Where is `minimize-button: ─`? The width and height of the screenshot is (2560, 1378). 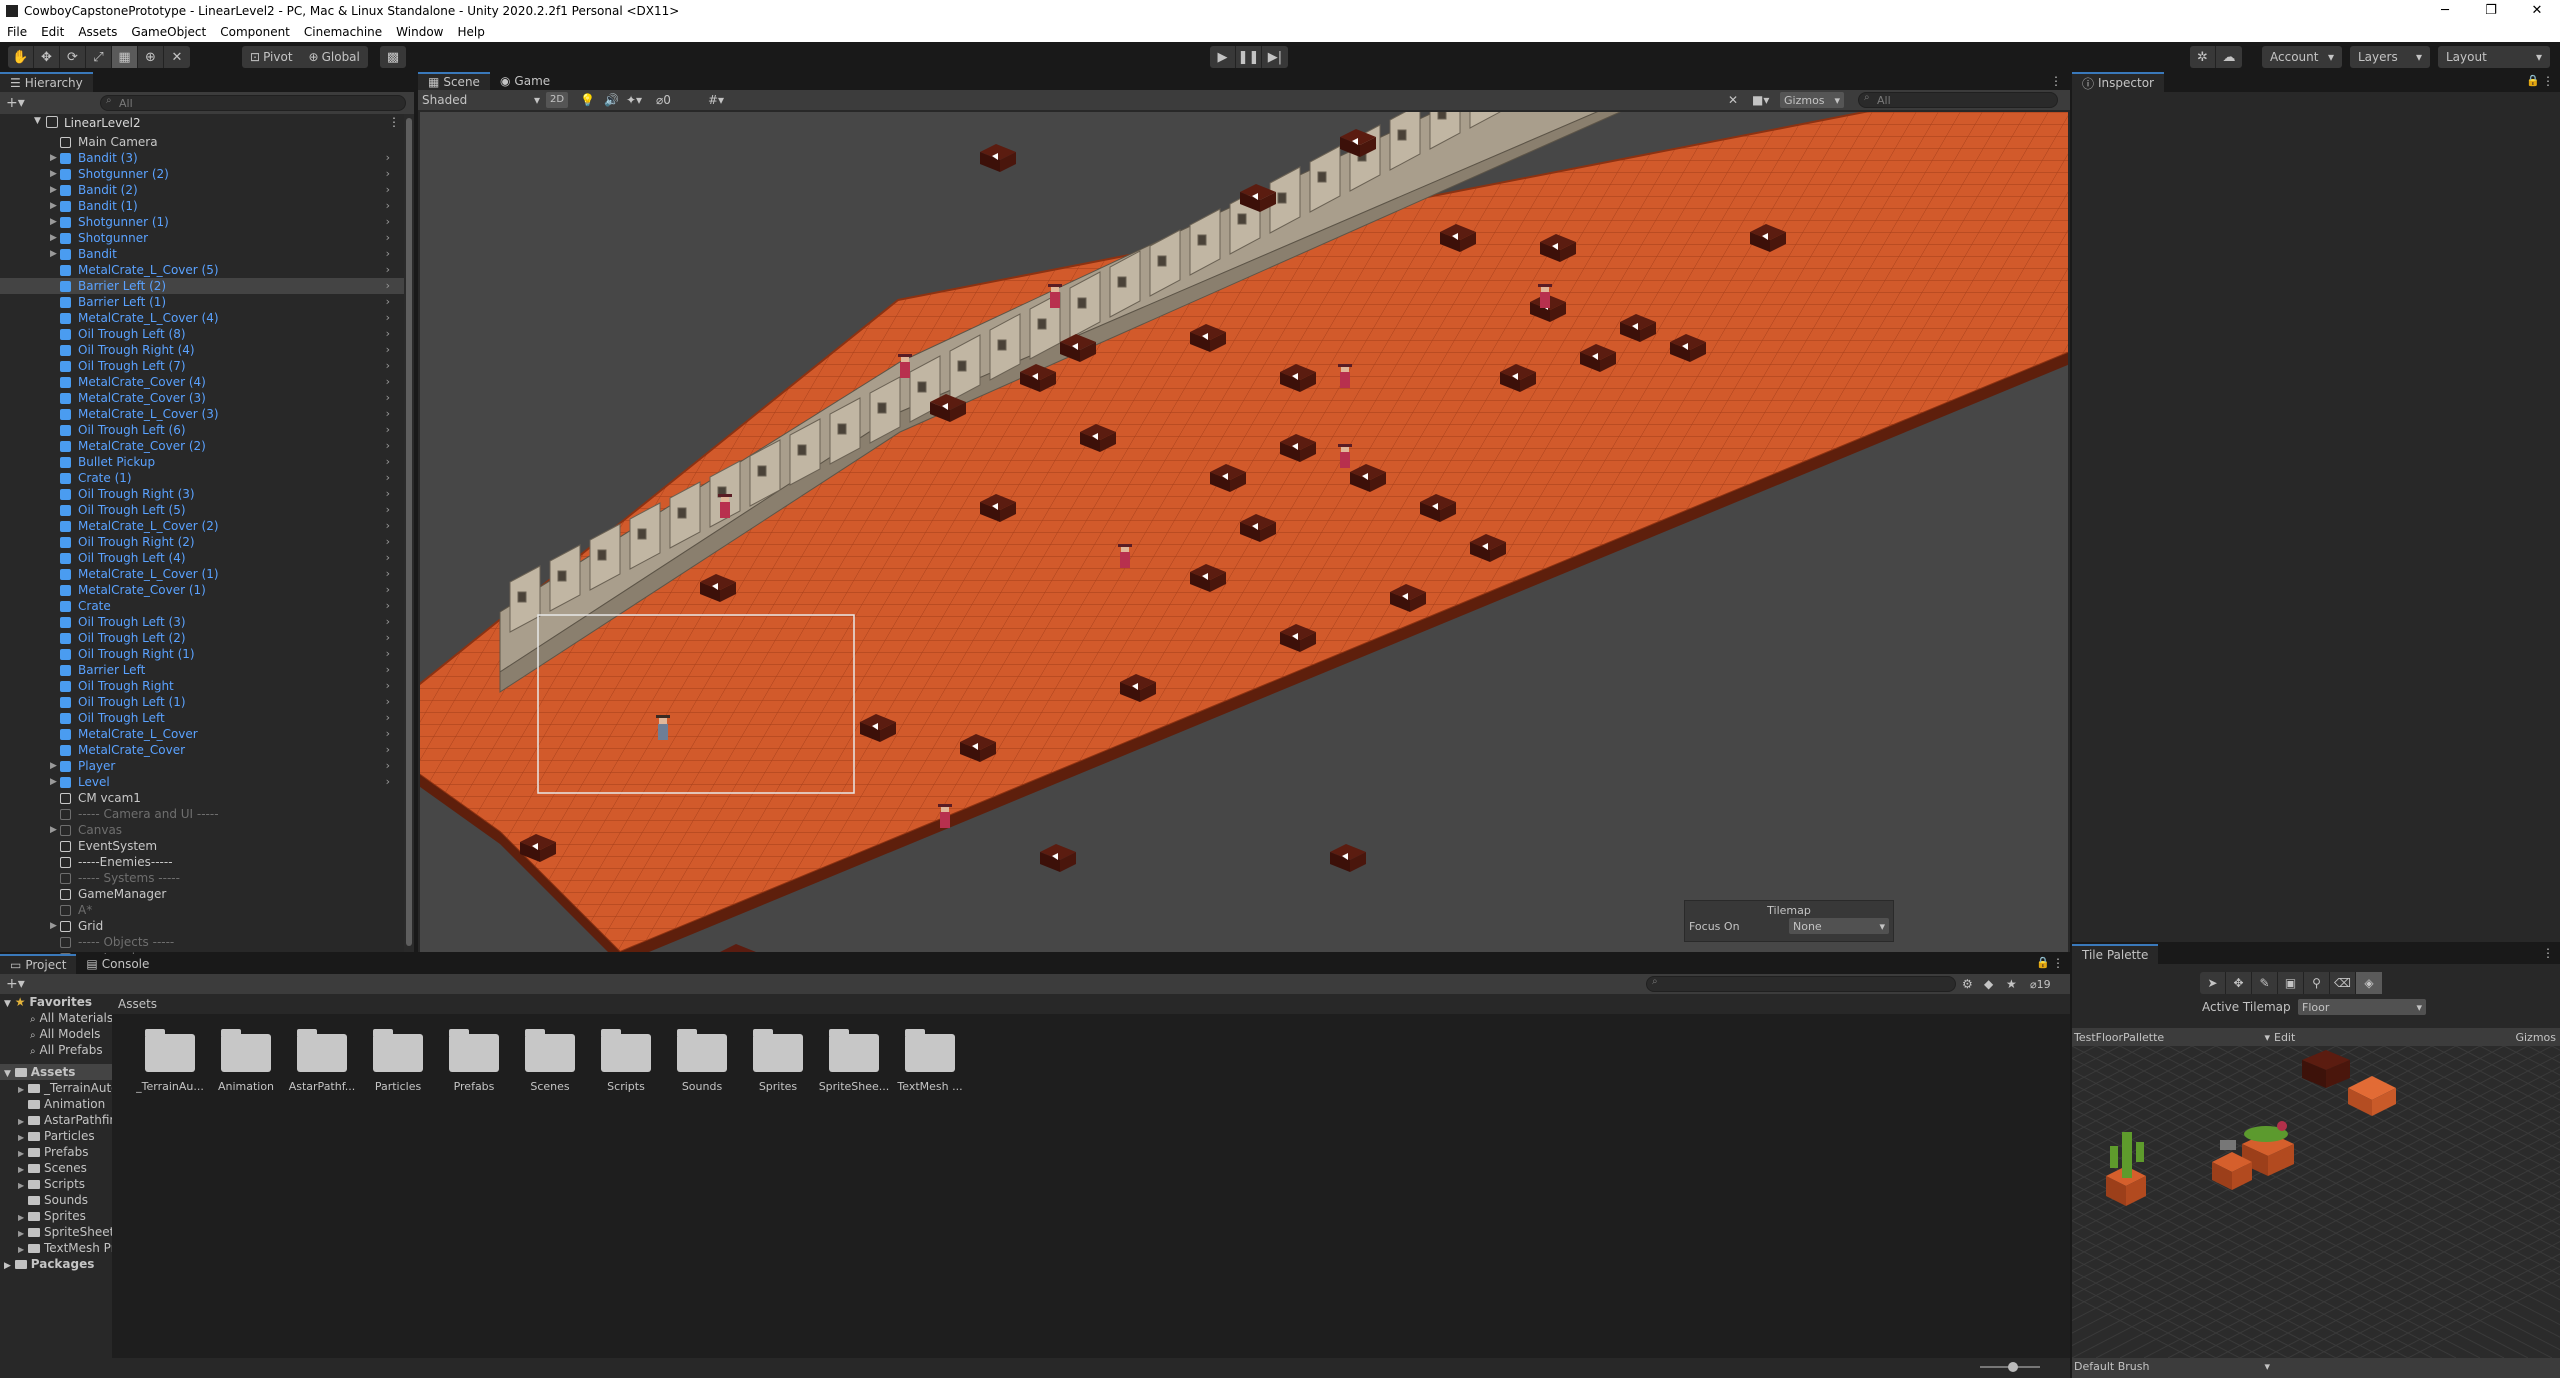
minimize-button: ─ is located at coordinates (2445, 11).